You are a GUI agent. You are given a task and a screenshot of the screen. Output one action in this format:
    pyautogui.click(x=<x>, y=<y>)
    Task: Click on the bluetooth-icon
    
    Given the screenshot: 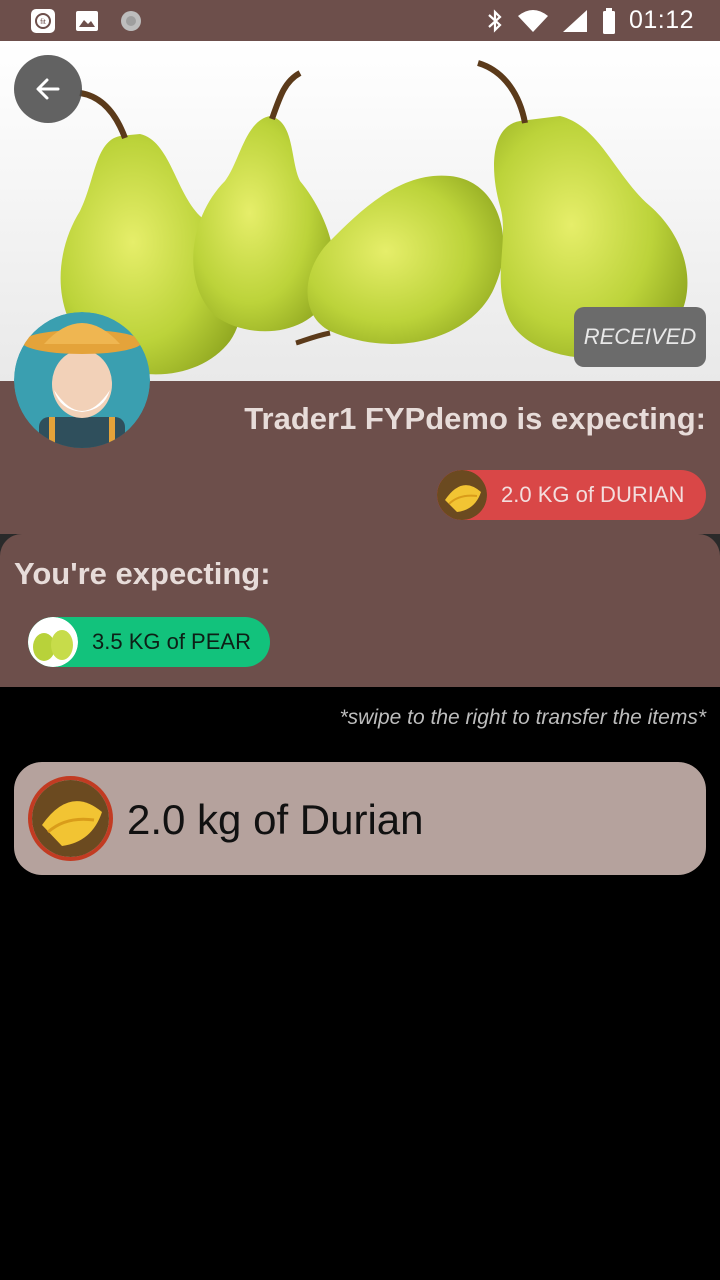 What is the action you would take?
    pyautogui.click(x=495, y=20)
    